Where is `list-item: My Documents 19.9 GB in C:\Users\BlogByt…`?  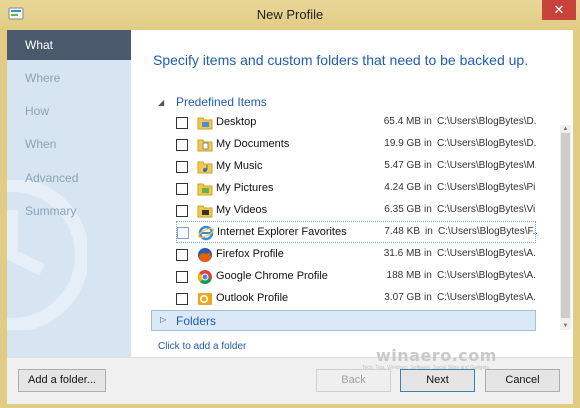 list-item: My Documents 19.9 GB in C:\Users\BlogByt… is located at coordinates (356, 145).